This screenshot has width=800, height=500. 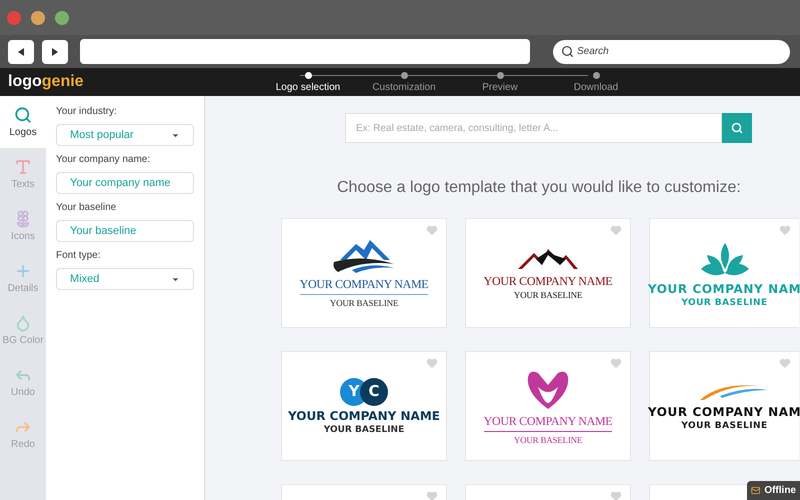 I want to click on back-icon, so click(x=21, y=51).